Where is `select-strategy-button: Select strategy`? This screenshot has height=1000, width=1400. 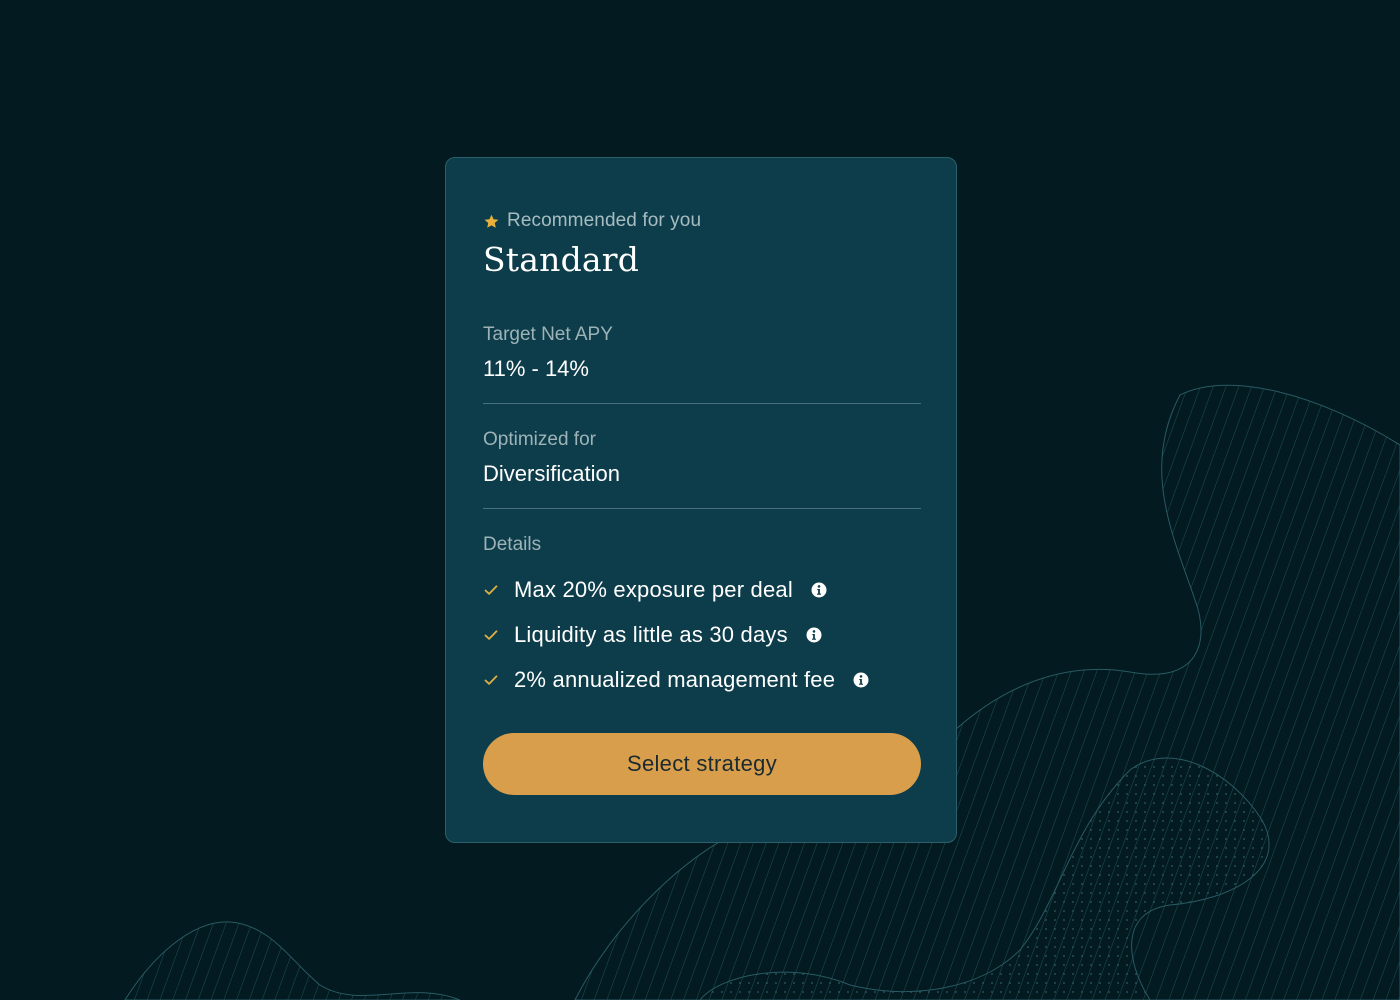
select-strategy-button: Select strategy is located at coordinates (702, 764).